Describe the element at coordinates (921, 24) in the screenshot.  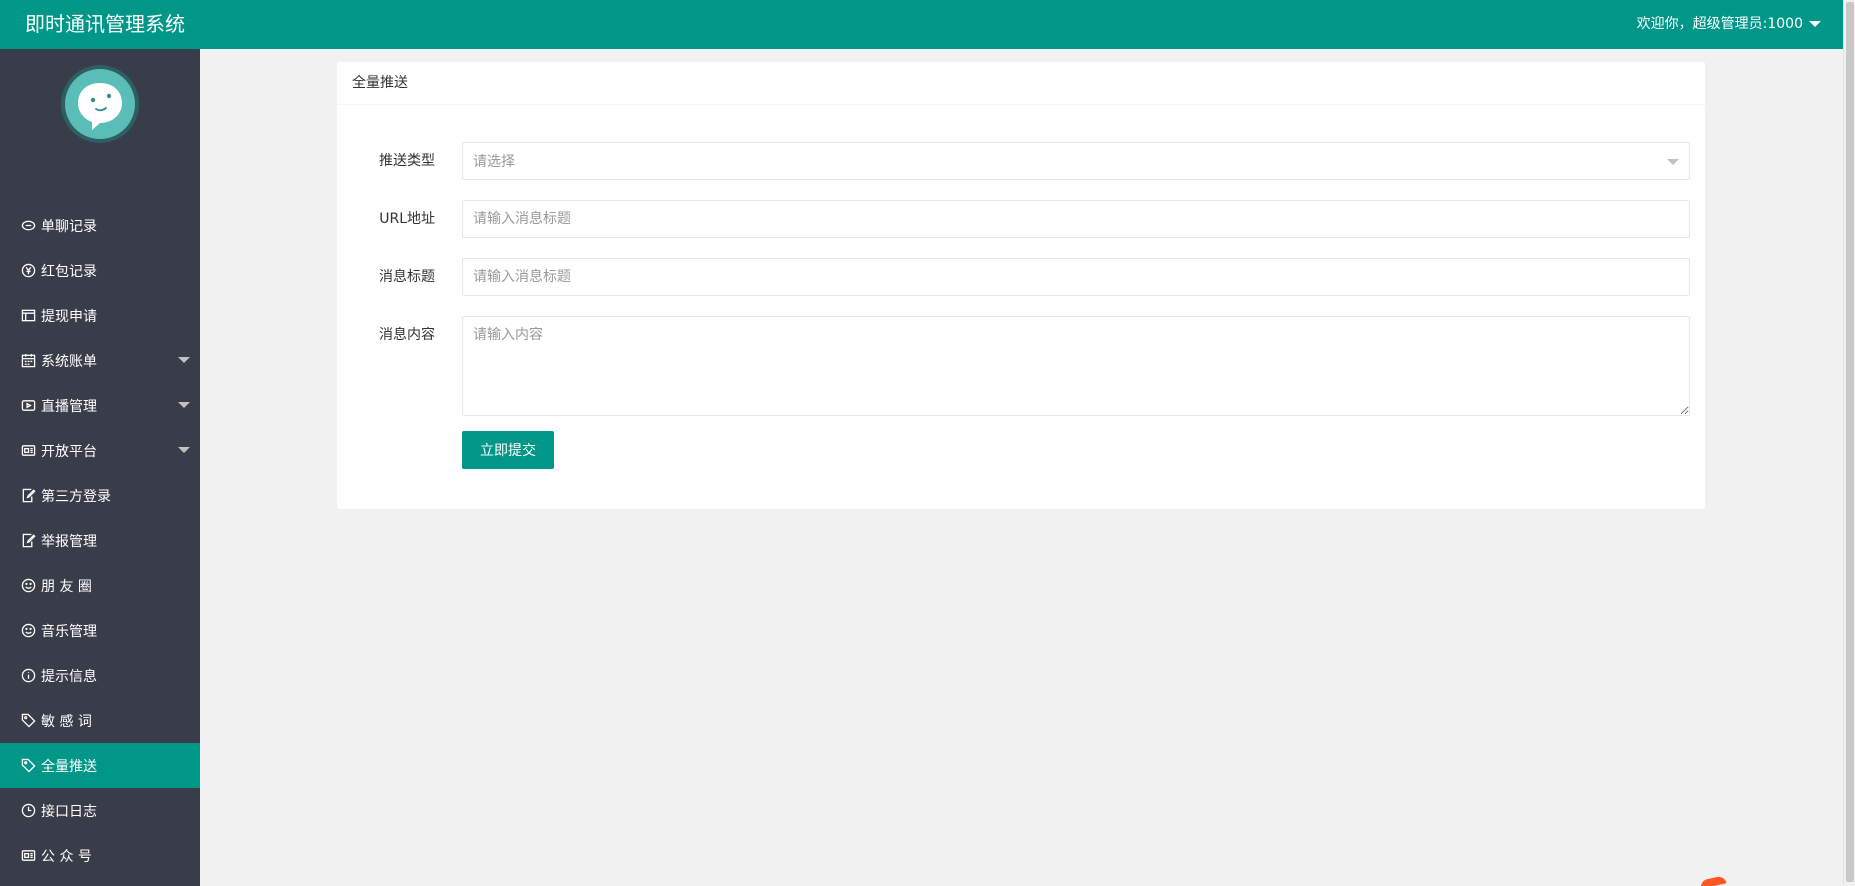
I see `top-header: 即时通讯管理系统 欢迎你，超级管理员:1000` at that location.